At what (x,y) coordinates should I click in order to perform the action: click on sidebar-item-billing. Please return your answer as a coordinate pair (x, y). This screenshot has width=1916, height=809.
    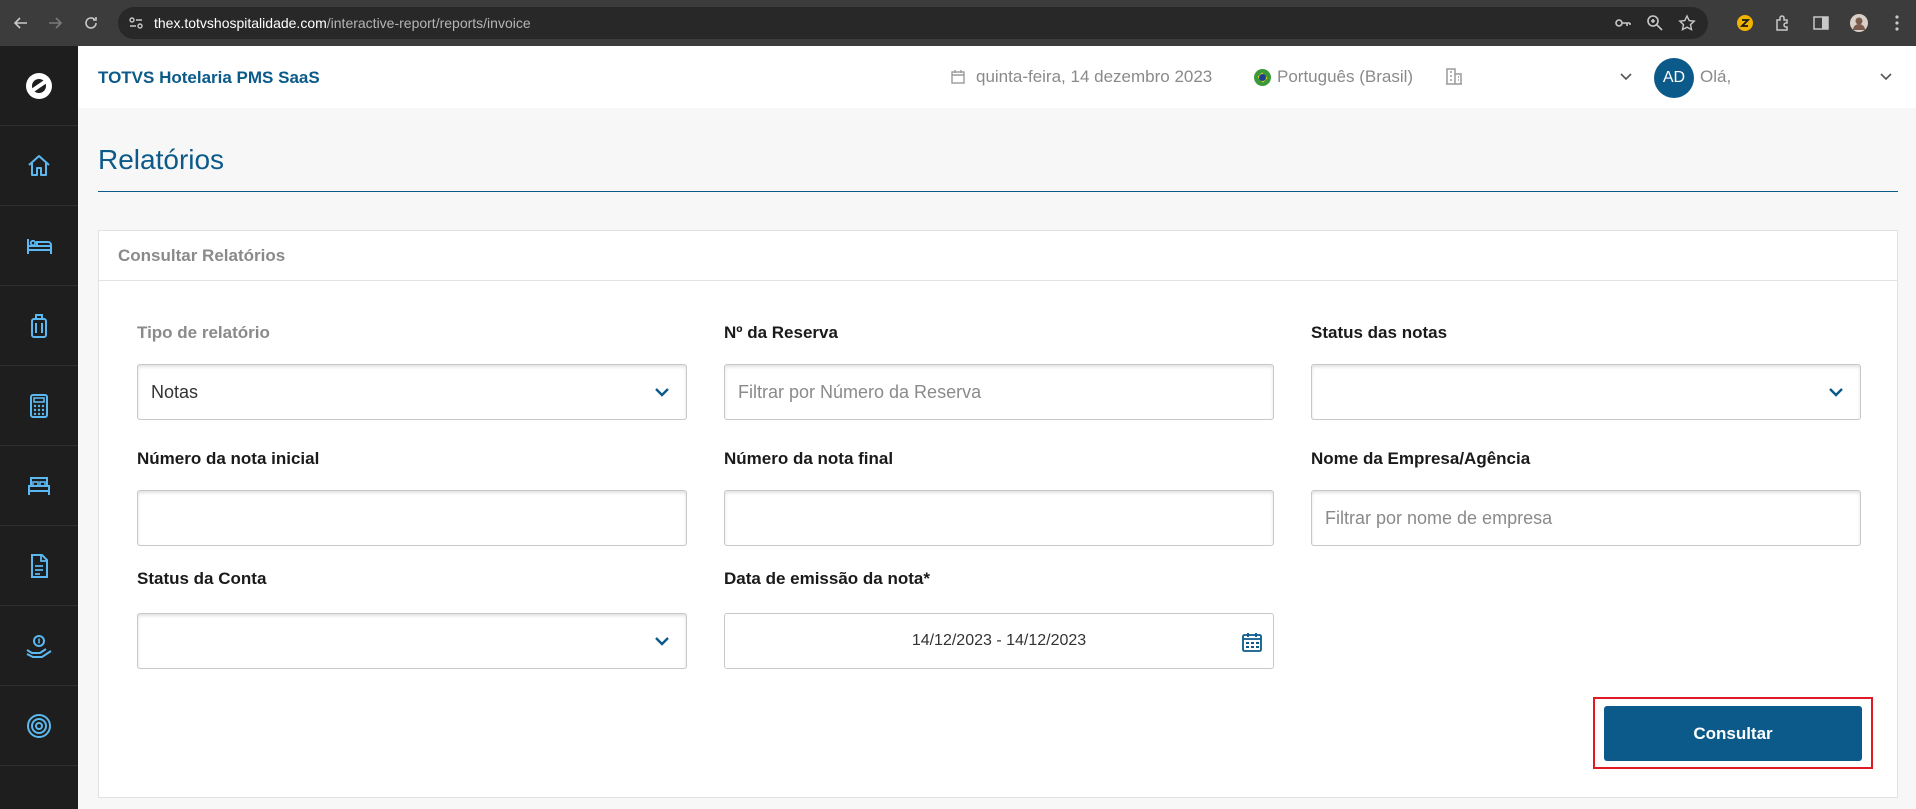
    Looking at the image, I should click on (39, 406).